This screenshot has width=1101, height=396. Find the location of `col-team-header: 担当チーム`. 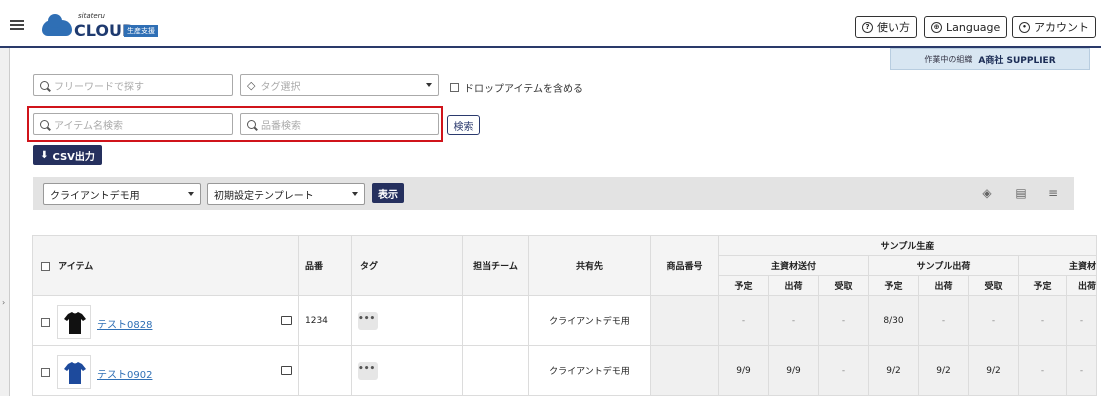

col-team-header: 担当チーム is located at coordinates (495, 265).